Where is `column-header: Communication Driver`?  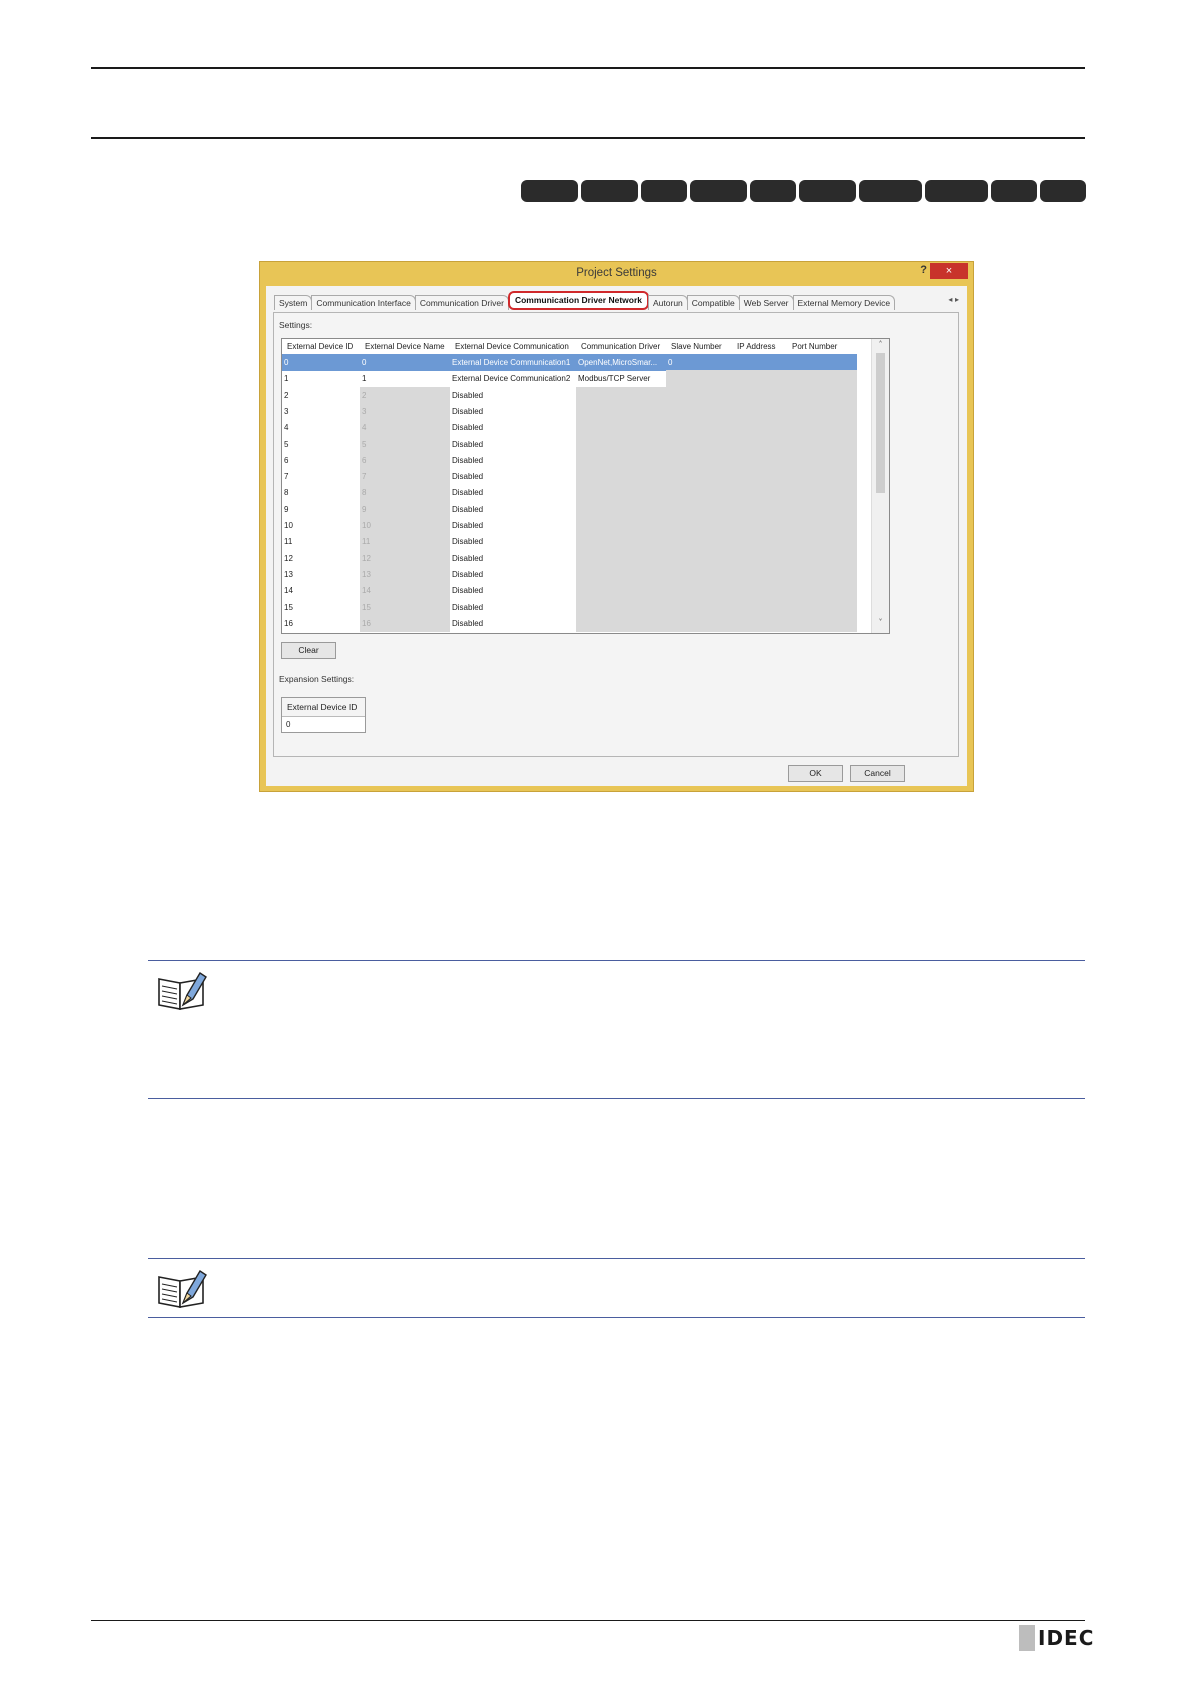
column-header: Communication Driver is located at coordinates (621, 346).